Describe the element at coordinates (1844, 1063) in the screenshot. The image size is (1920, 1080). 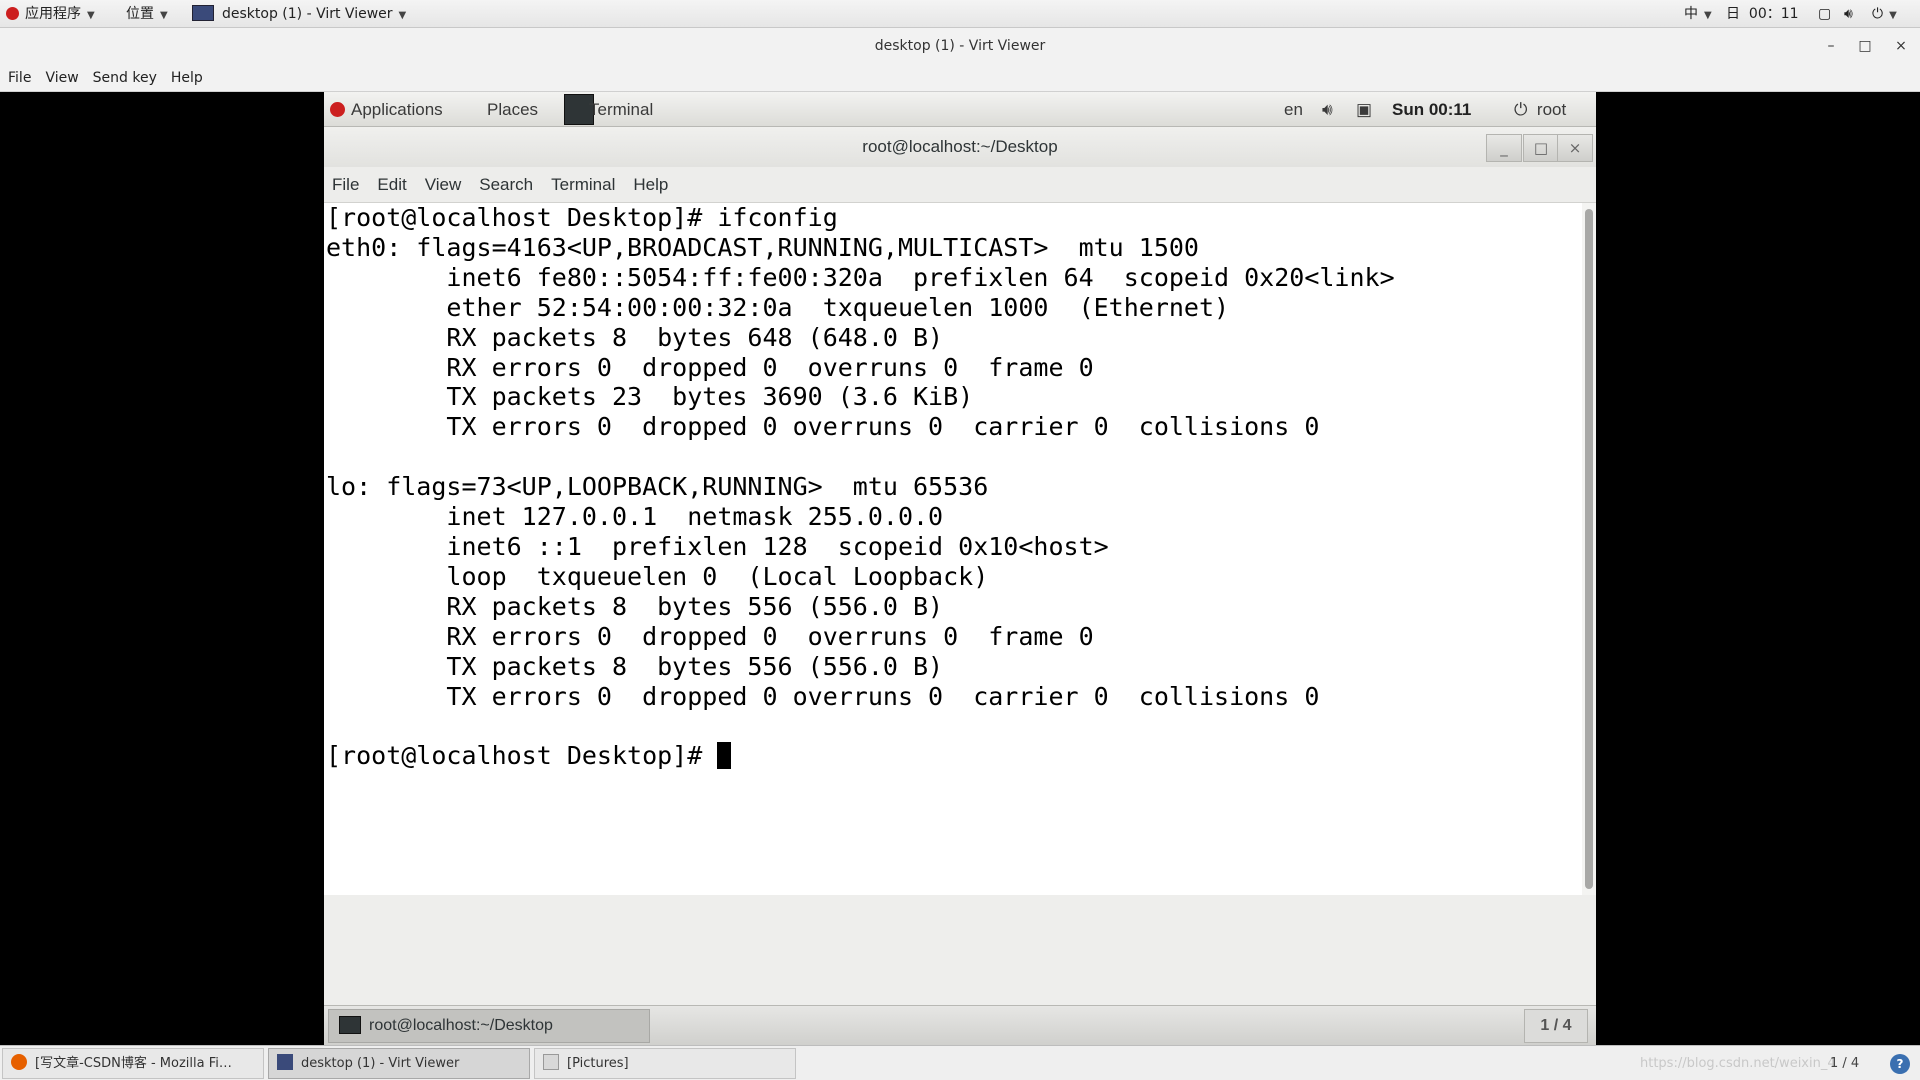
I see `host-workspace-pager: 1 / 4` at that location.